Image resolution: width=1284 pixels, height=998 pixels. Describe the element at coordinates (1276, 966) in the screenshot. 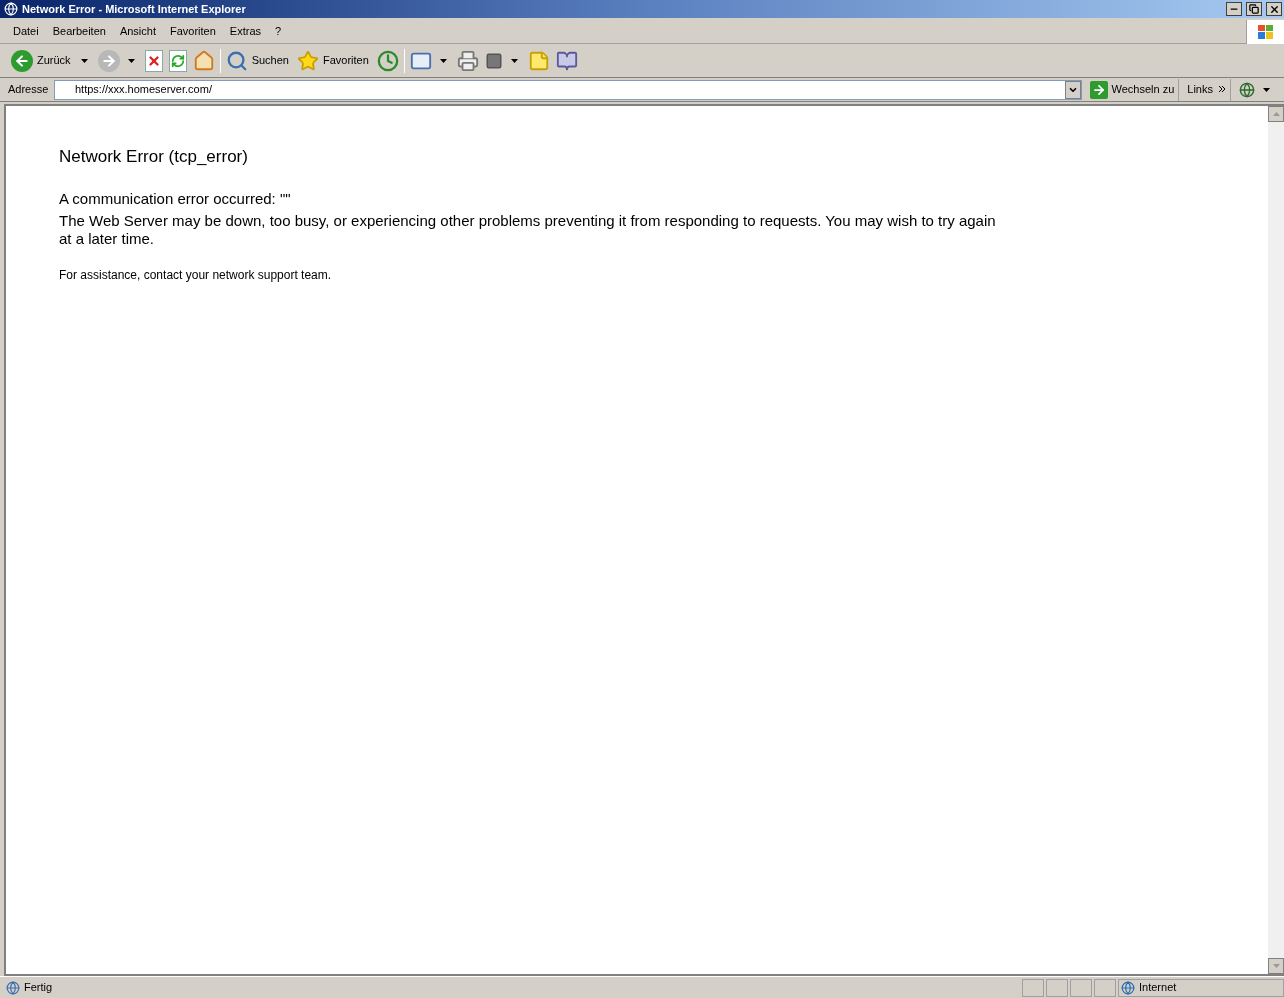

I see `down-arrow-icon` at that location.